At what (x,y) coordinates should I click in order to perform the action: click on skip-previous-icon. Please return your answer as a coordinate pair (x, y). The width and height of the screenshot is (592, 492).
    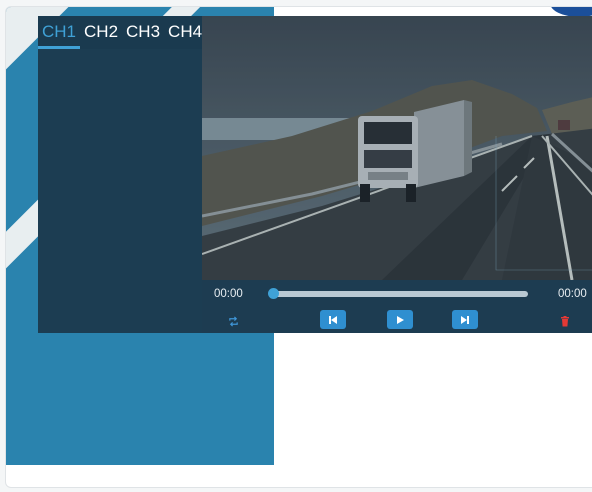
    Looking at the image, I should click on (333, 319).